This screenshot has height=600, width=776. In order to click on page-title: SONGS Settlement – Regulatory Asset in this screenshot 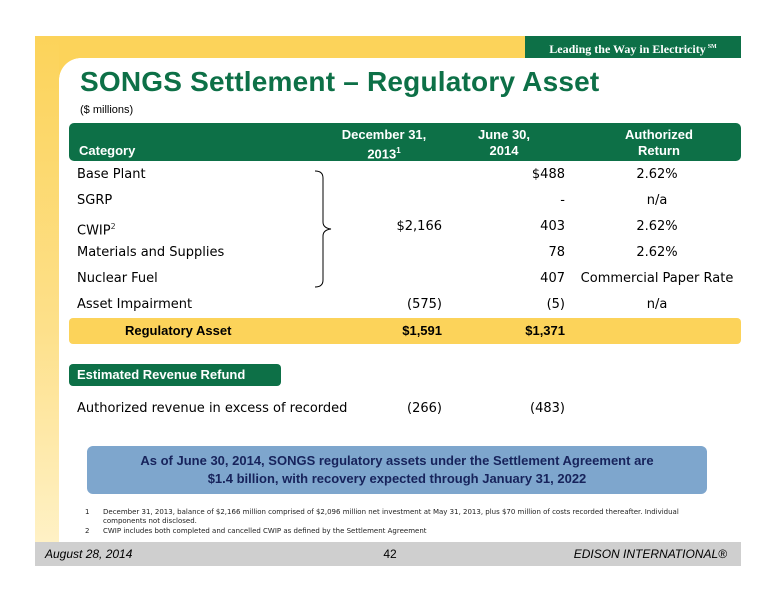, I will do `click(340, 81)`.